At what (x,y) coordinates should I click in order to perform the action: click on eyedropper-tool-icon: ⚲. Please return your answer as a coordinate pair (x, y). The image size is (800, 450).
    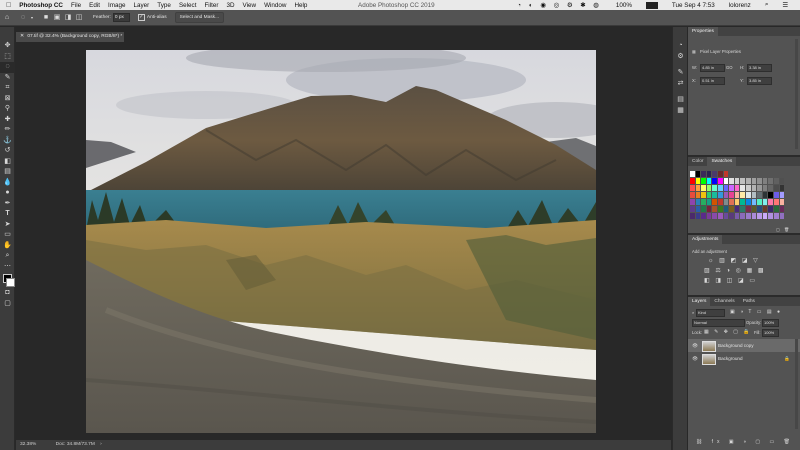
    Looking at the image, I should click on (7, 109).